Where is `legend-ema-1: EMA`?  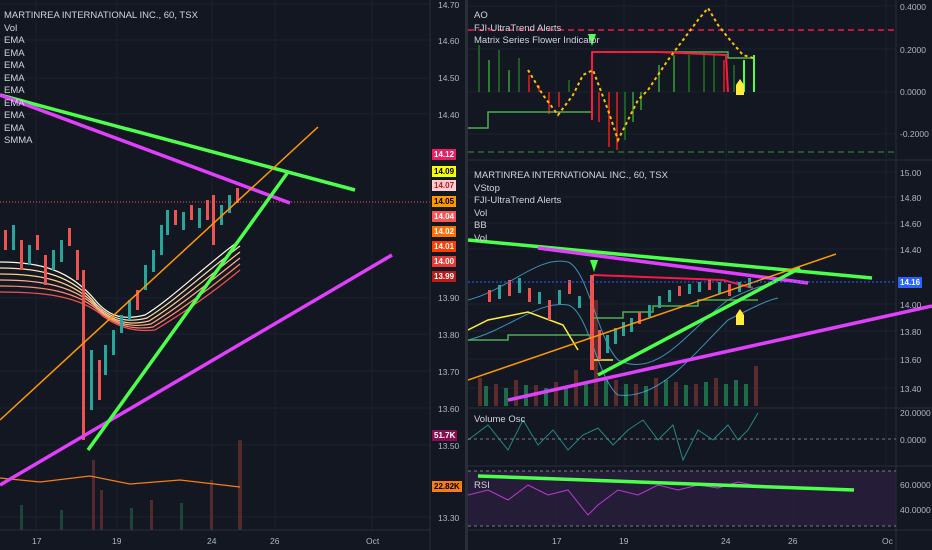 legend-ema-1: EMA is located at coordinates (14, 40).